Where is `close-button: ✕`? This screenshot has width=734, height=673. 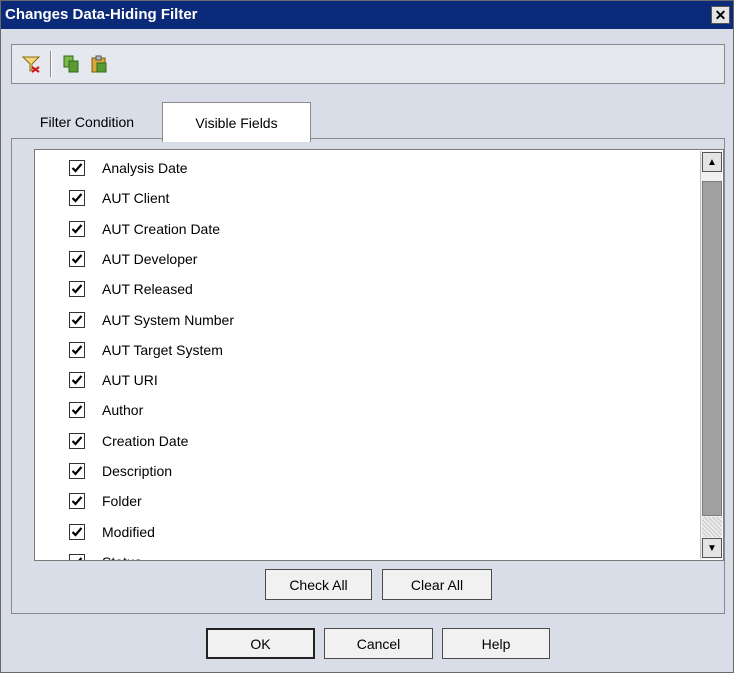
close-button: ✕ is located at coordinates (720, 15).